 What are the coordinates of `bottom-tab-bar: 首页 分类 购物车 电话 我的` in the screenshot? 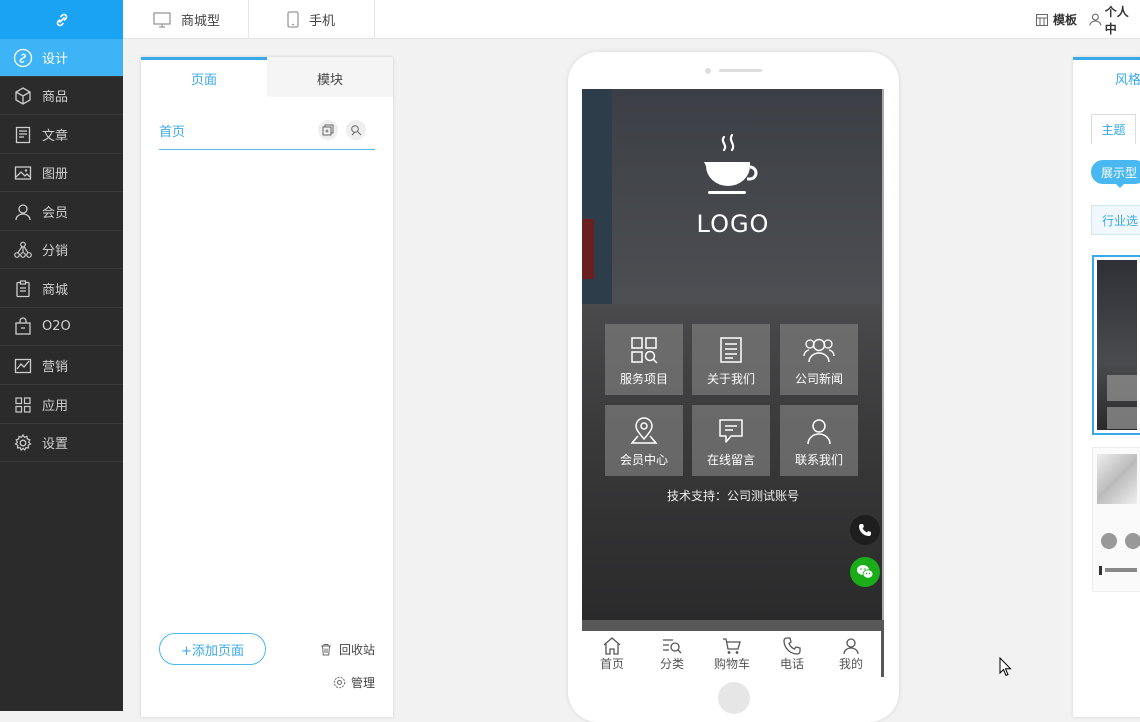 It's located at (731, 654).